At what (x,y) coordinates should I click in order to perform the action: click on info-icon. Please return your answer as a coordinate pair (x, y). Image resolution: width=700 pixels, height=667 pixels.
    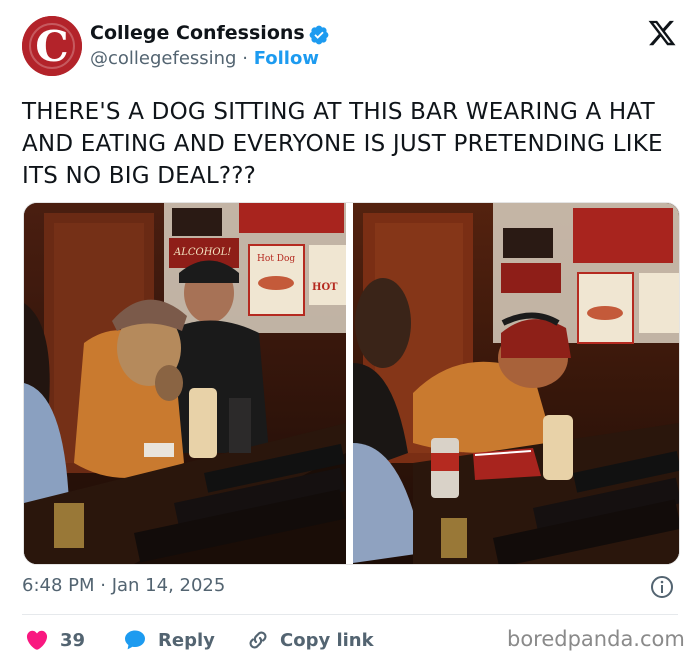
    Looking at the image, I should click on (662, 587).